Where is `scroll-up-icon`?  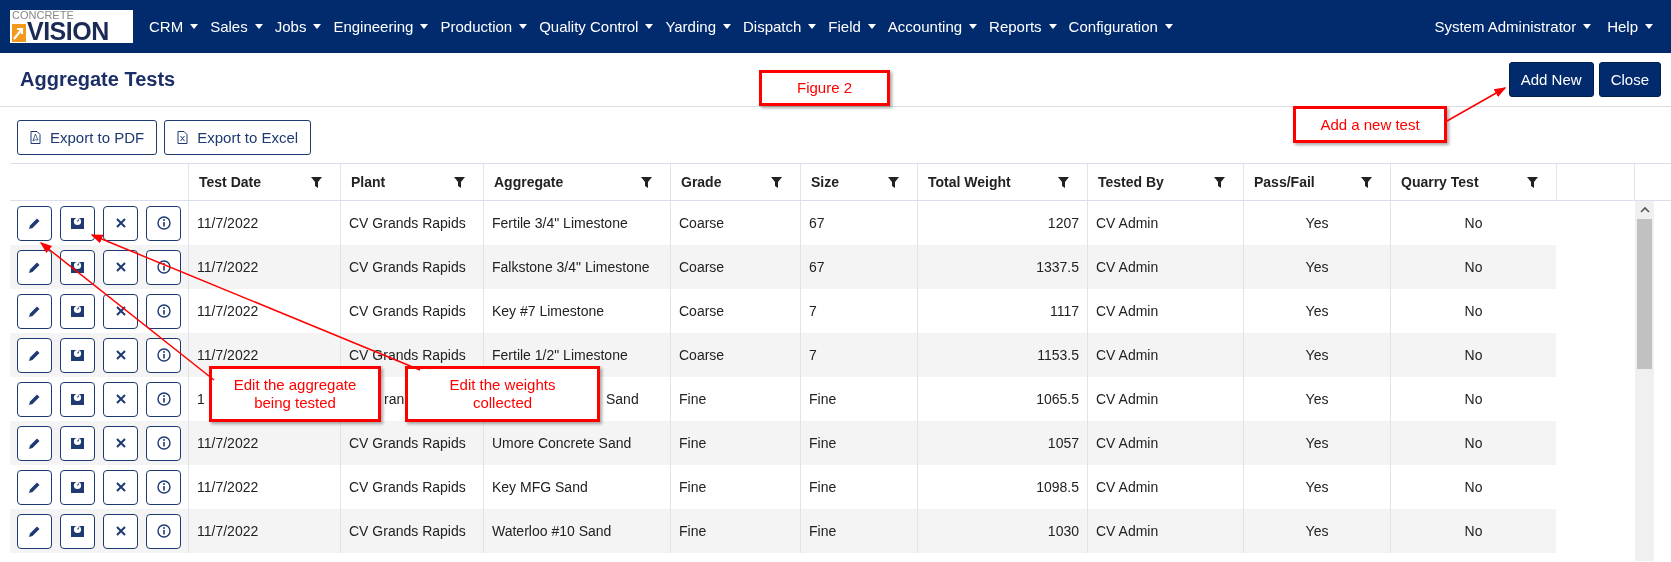
scroll-up-icon is located at coordinates (1644, 209).